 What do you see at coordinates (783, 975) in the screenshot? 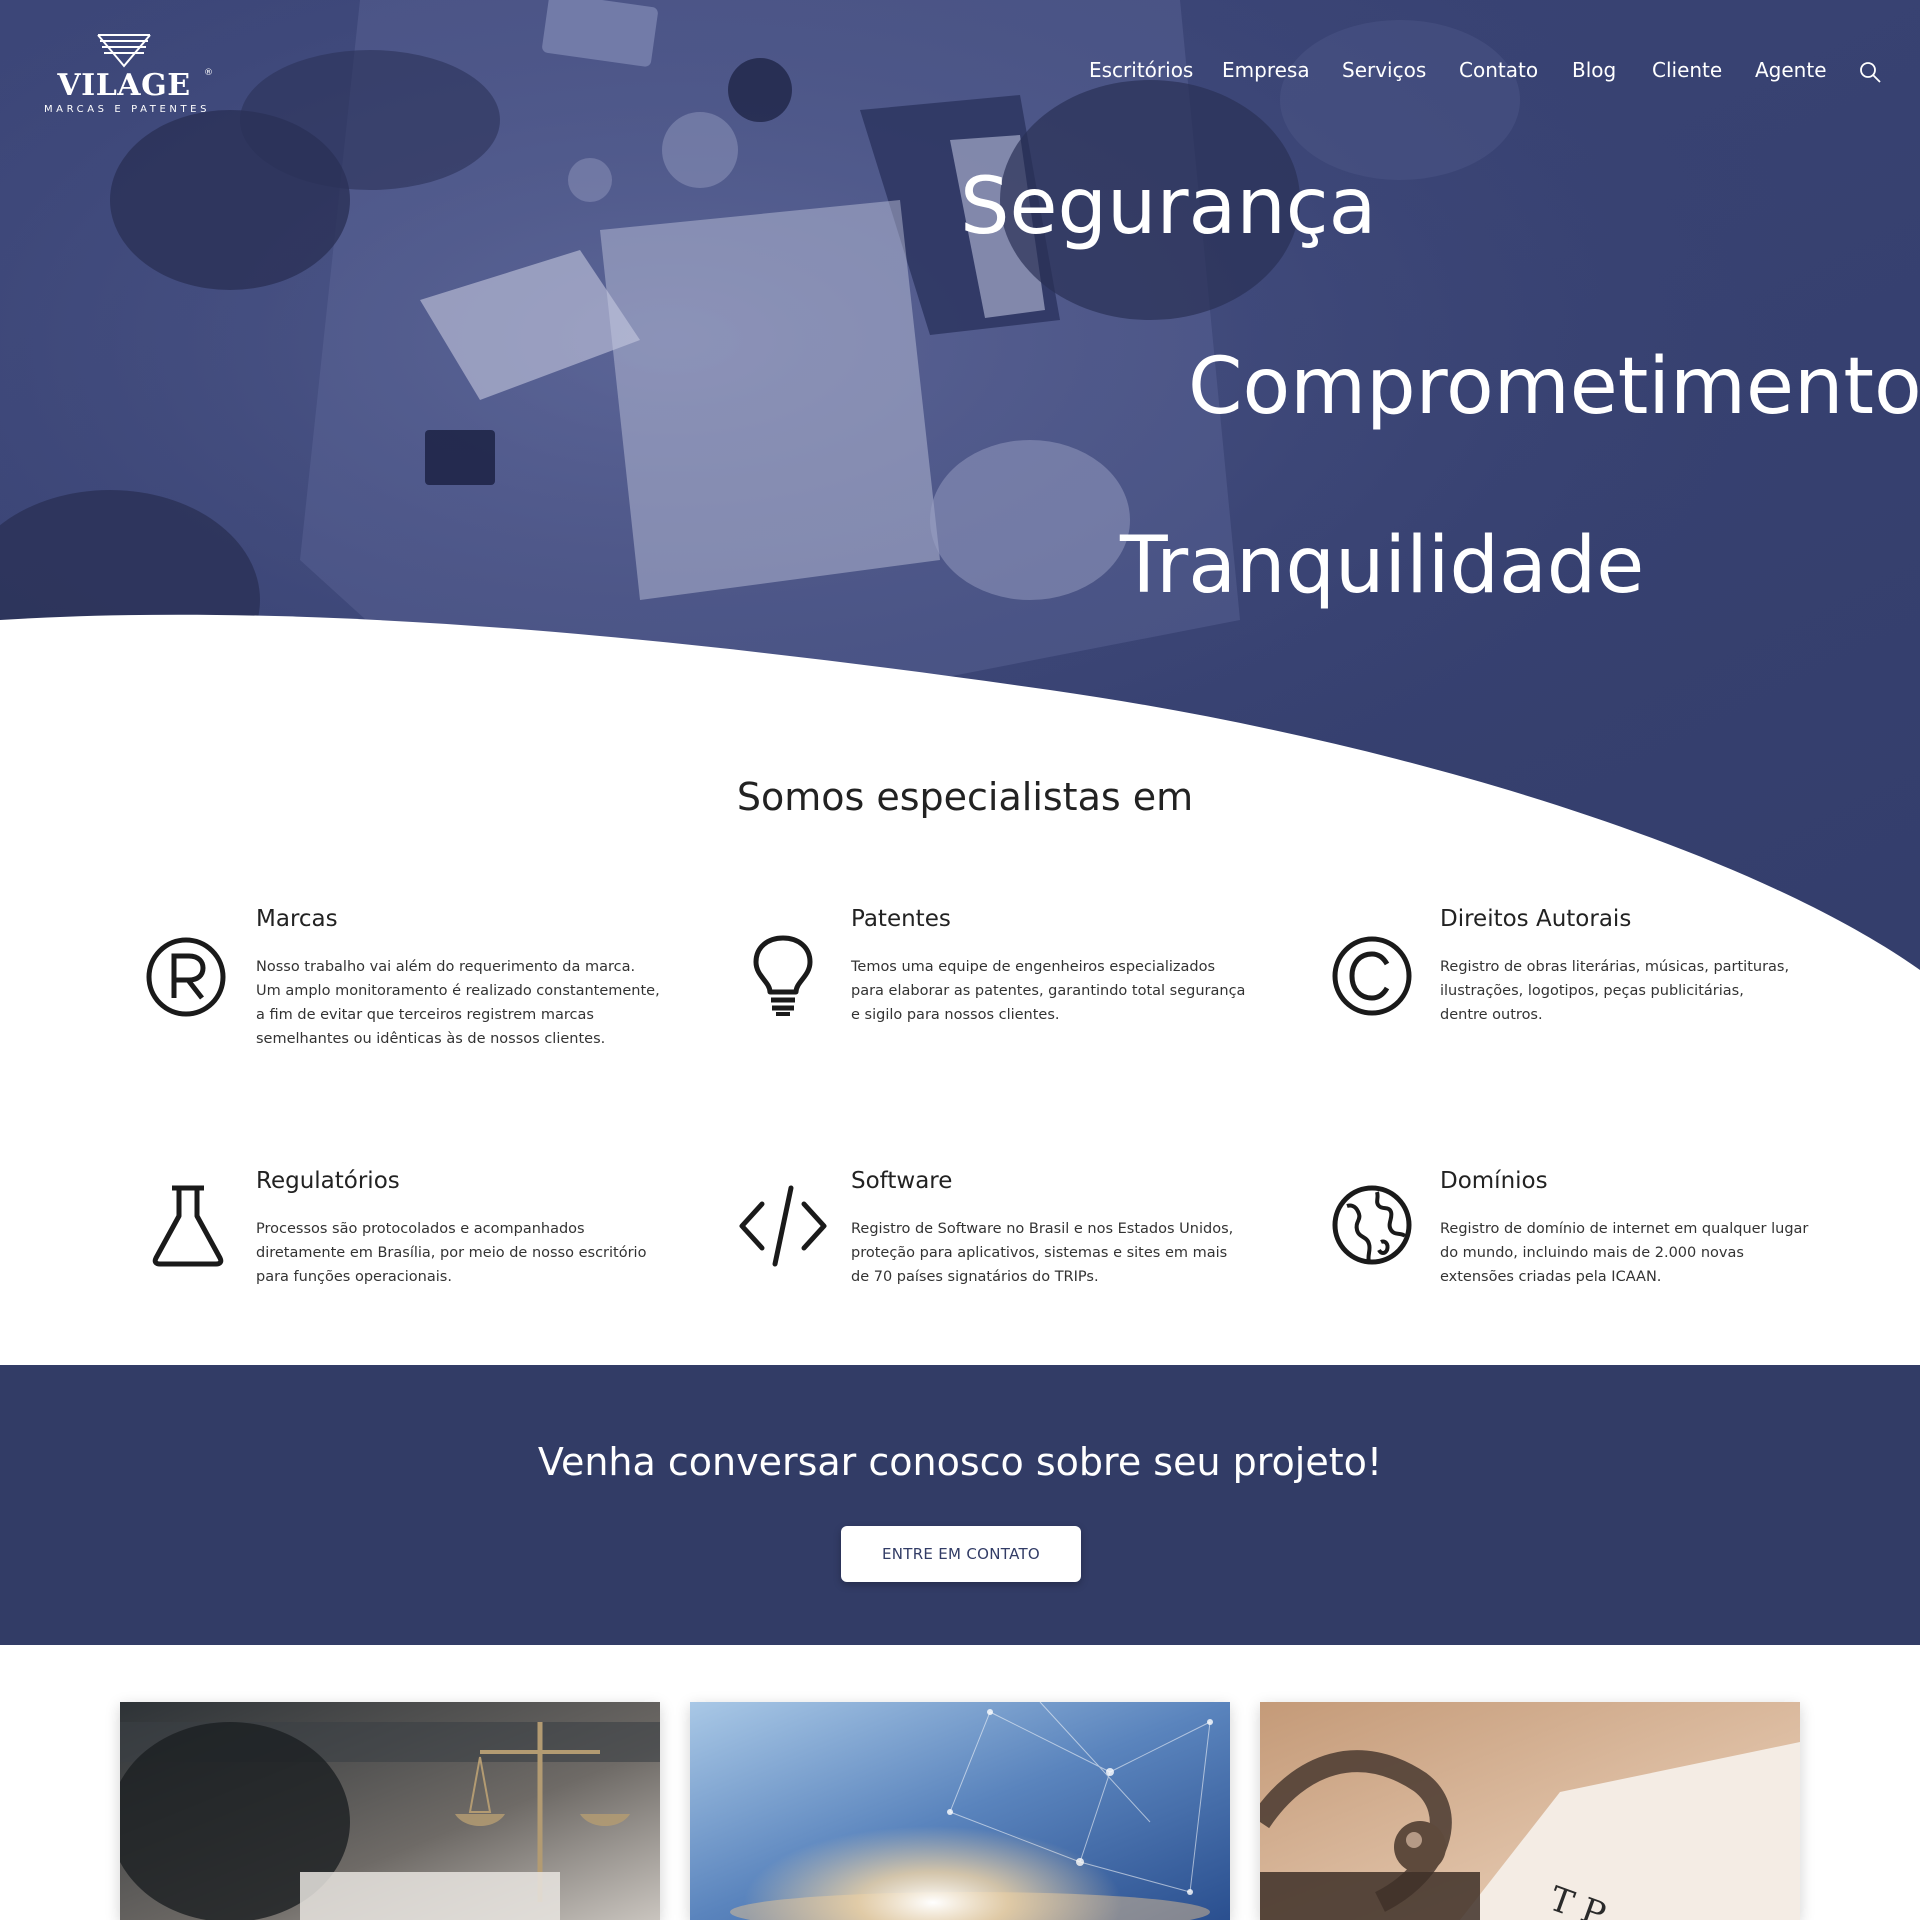
I see `lightbulb-icon` at bounding box center [783, 975].